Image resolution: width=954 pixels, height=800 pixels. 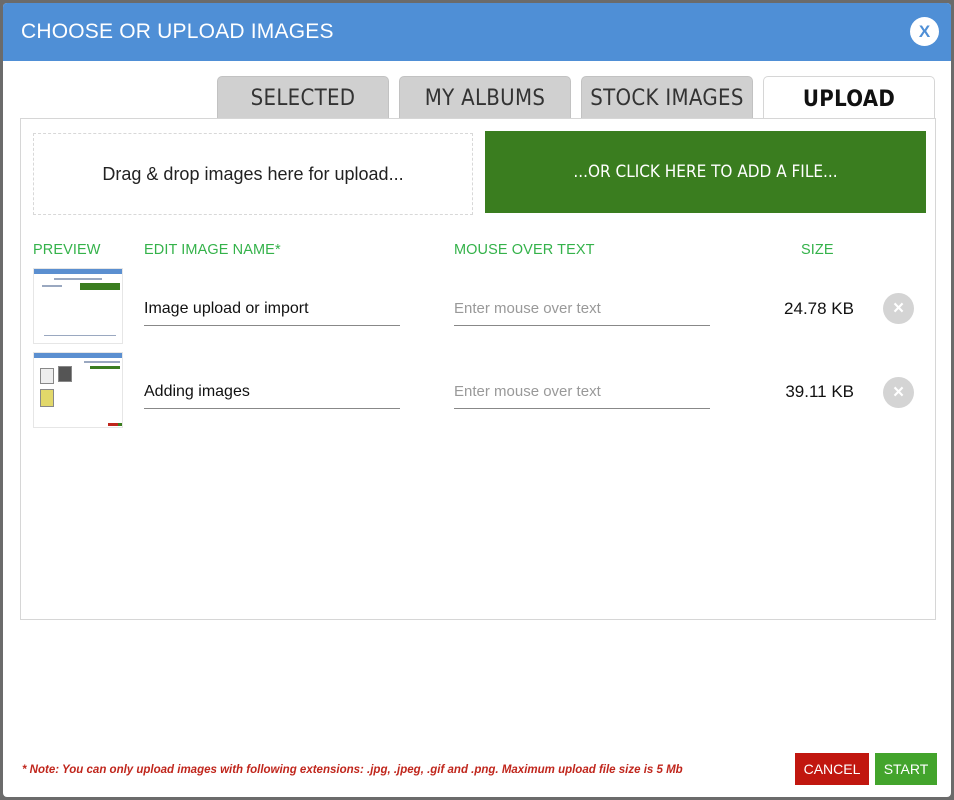 I want to click on image-name-input: Adding images, so click(x=272, y=392).